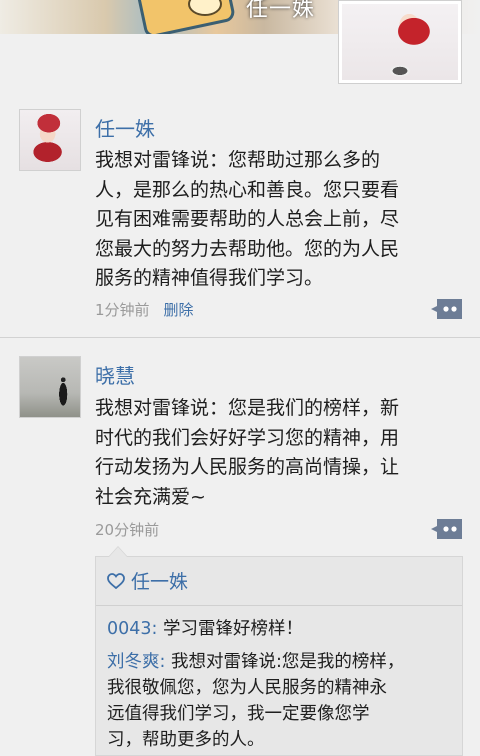 This screenshot has width=480, height=756. I want to click on post-meta: 1分钟前 删除, so click(144, 309).